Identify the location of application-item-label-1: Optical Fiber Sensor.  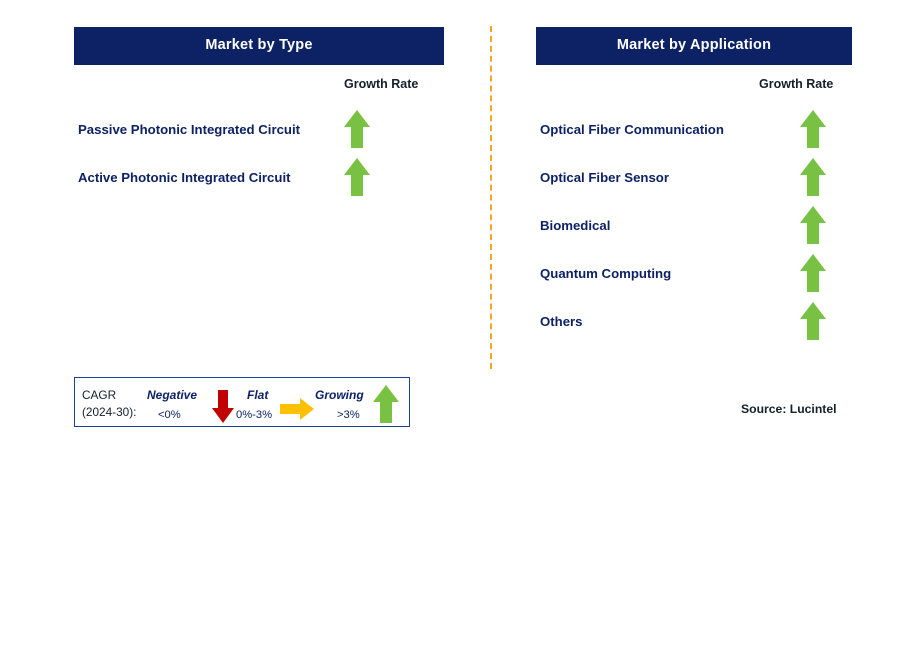
(604, 177).